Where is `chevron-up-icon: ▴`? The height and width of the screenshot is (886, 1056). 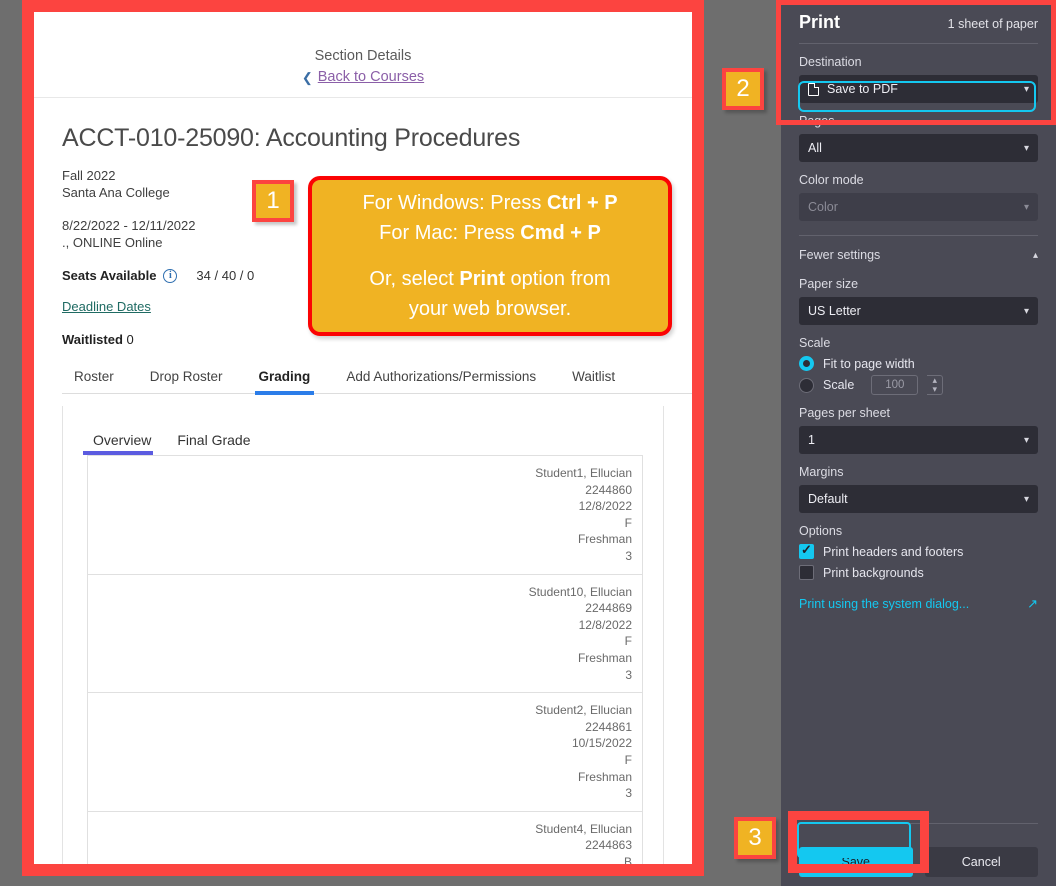 chevron-up-icon: ▴ is located at coordinates (1035, 255).